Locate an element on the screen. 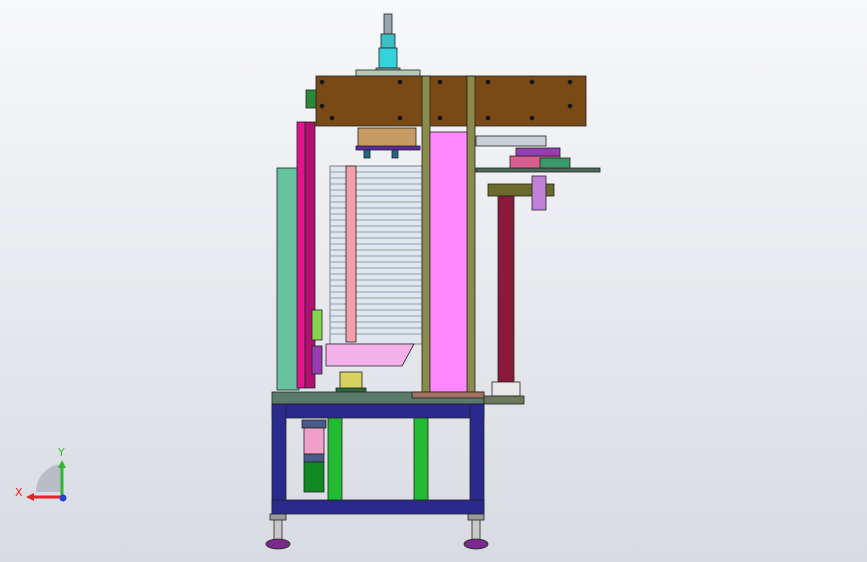  sensor-block is located at coordinates (311, 99).